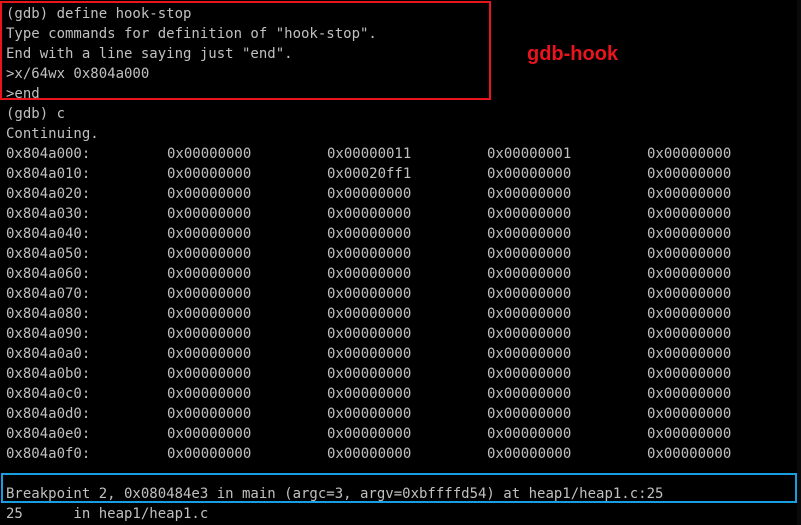 This screenshot has height=525, width=801. Describe the element at coordinates (52, 134) in the screenshot. I see `gdb-continuing-line: Continuing.` at that location.